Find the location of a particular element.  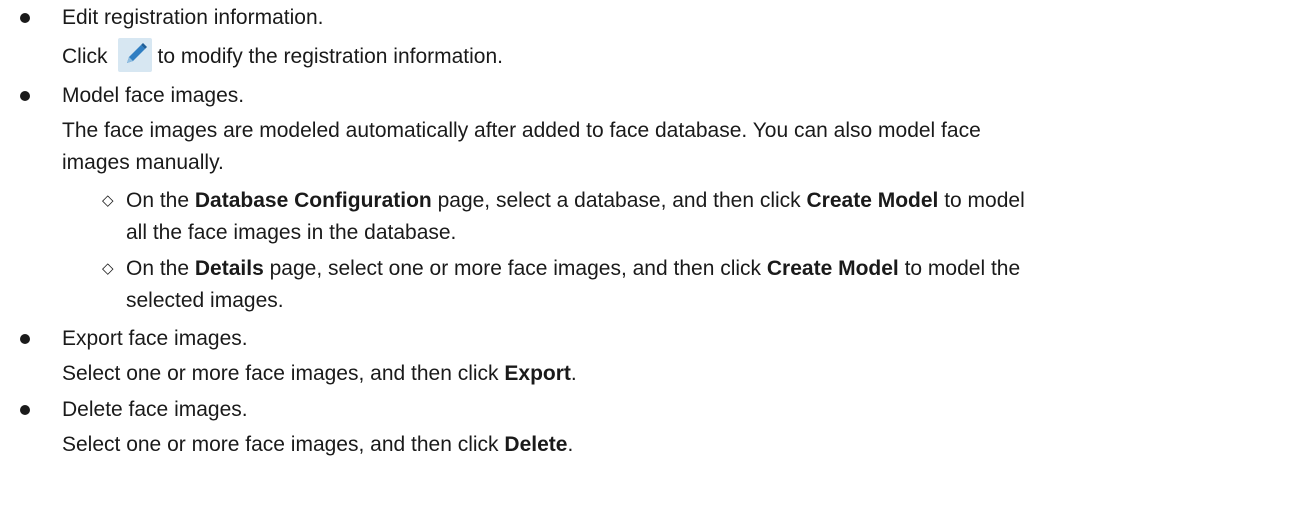

ui-term: Export is located at coordinates (537, 373).